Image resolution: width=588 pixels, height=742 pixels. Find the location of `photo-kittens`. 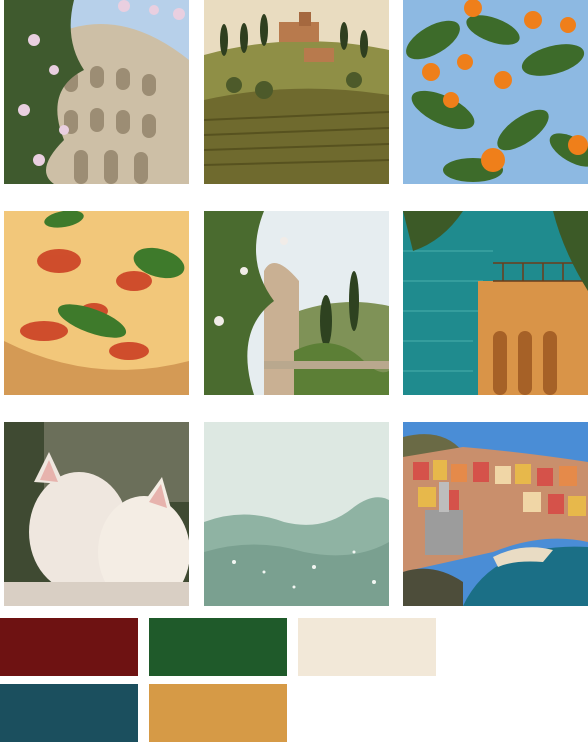

photo-kittens is located at coordinates (96, 514).